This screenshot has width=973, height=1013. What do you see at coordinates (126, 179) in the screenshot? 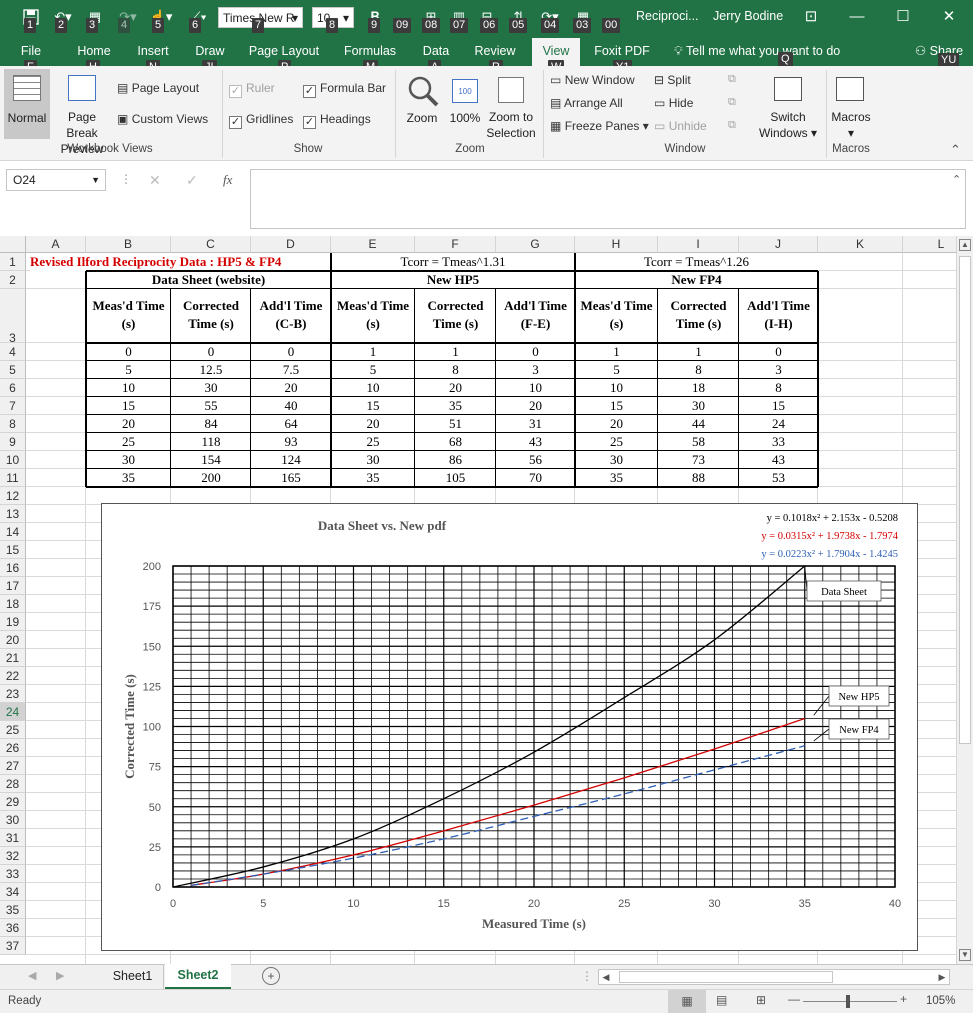
I see `drag-handle-icon: ⋮` at bounding box center [126, 179].